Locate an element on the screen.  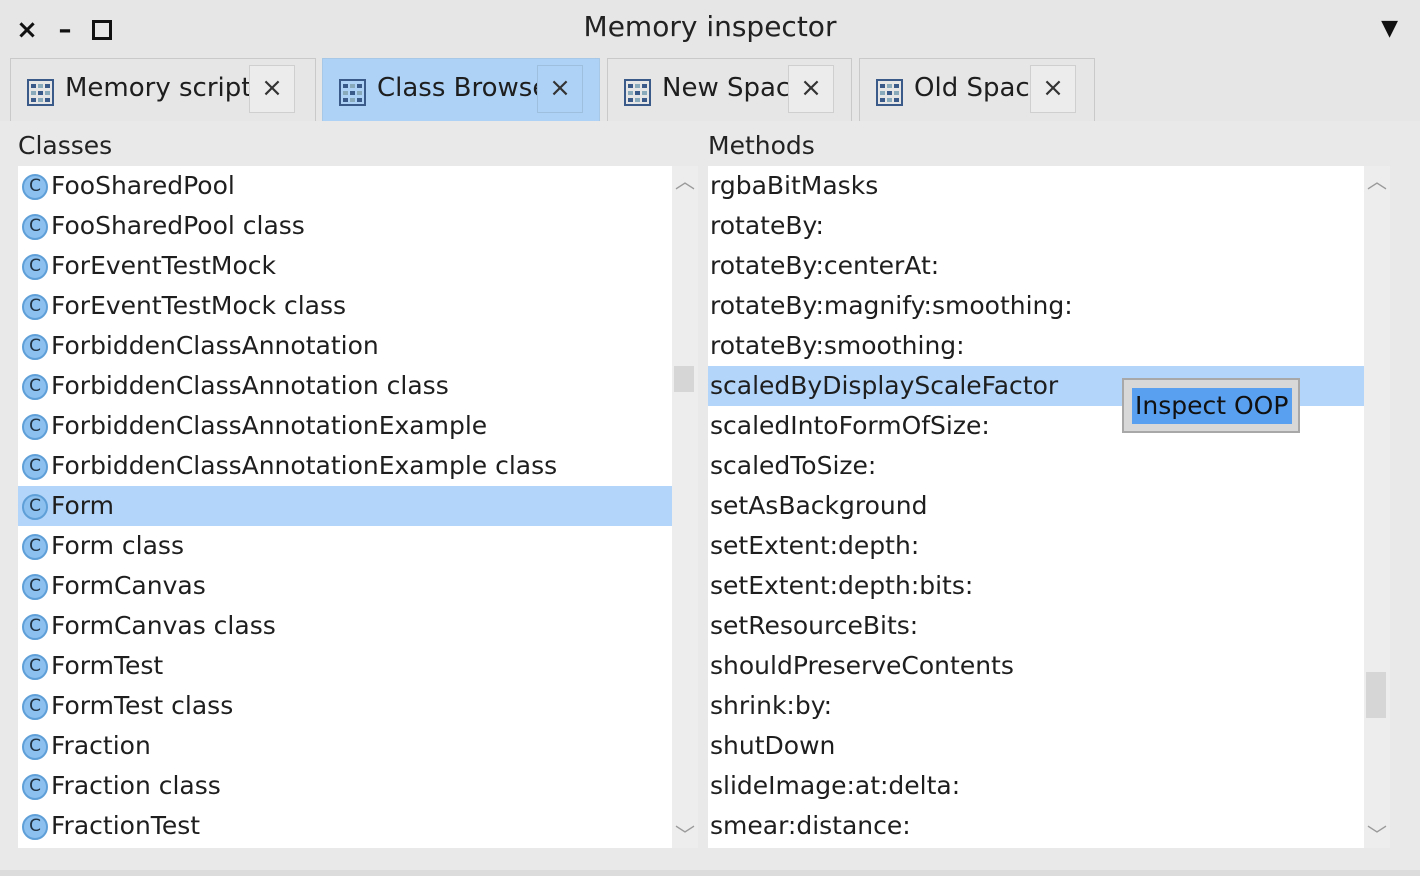
method-name: shrink:by: is located at coordinates (771, 705).